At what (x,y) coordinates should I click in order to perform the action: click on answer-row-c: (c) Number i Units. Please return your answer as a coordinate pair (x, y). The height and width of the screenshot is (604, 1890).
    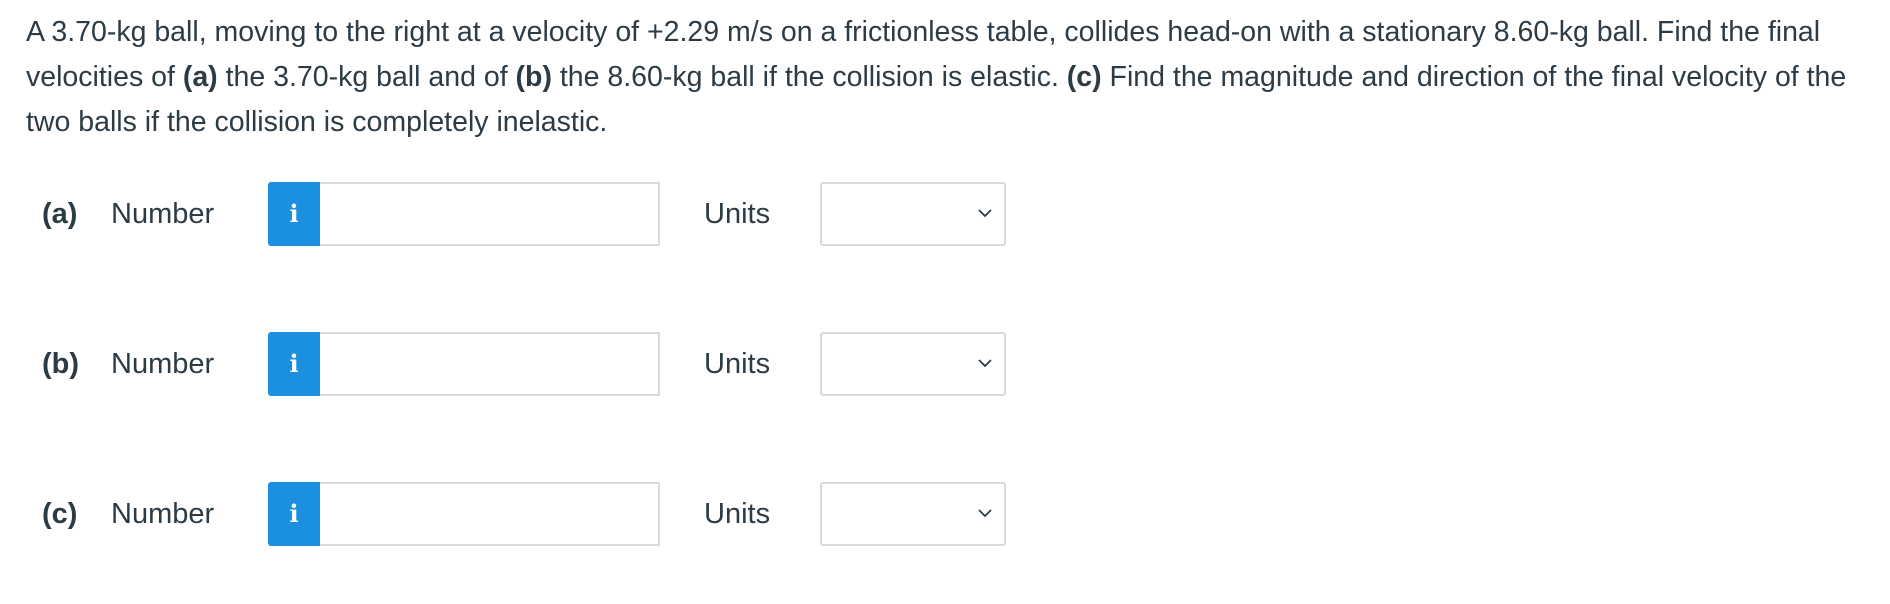
    Looking at the image, I should click on (550, 514).